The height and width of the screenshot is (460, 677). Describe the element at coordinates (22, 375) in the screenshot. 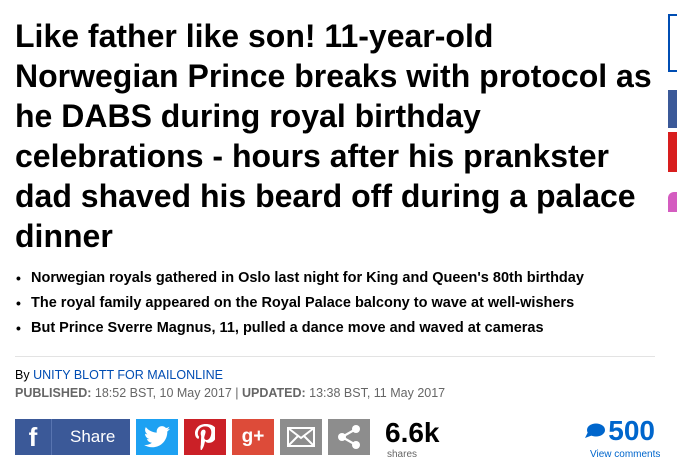

I see `byline-prefix: By` at that location.